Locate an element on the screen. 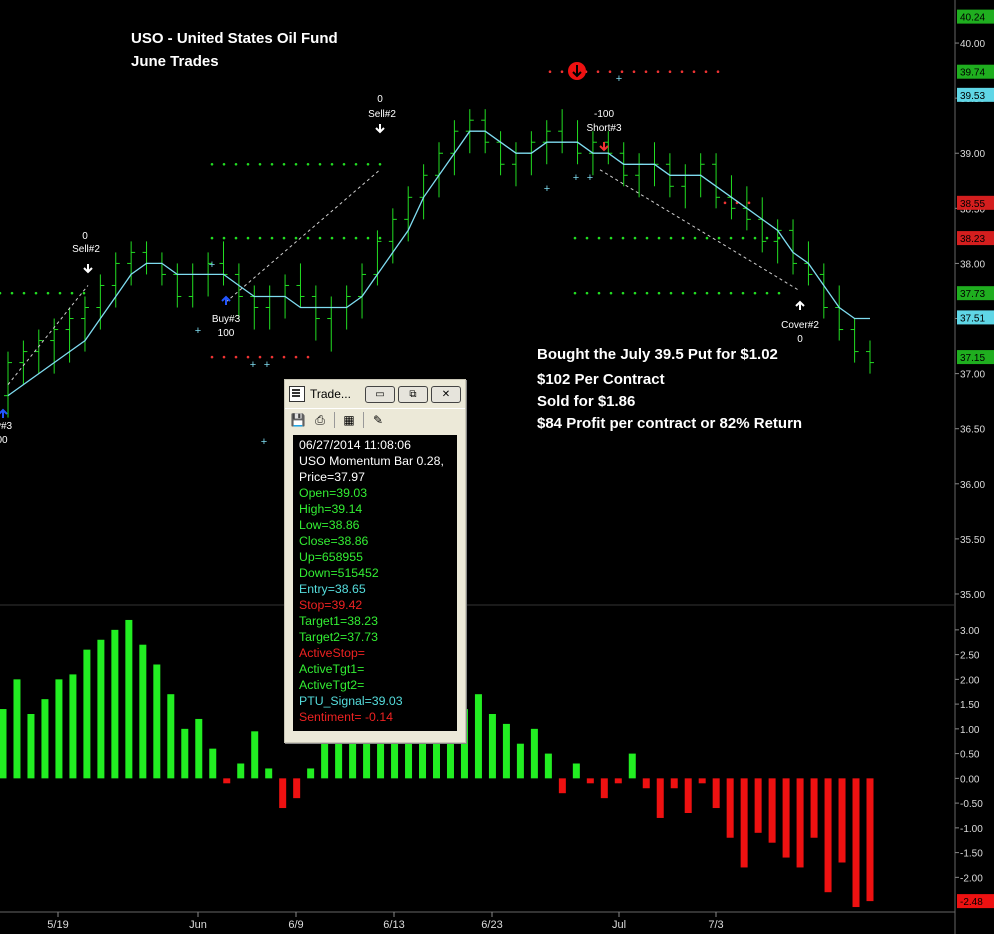  window-titlebar: Trade... ▭ ⧉ ✕ is located at coordinates (375, 394).